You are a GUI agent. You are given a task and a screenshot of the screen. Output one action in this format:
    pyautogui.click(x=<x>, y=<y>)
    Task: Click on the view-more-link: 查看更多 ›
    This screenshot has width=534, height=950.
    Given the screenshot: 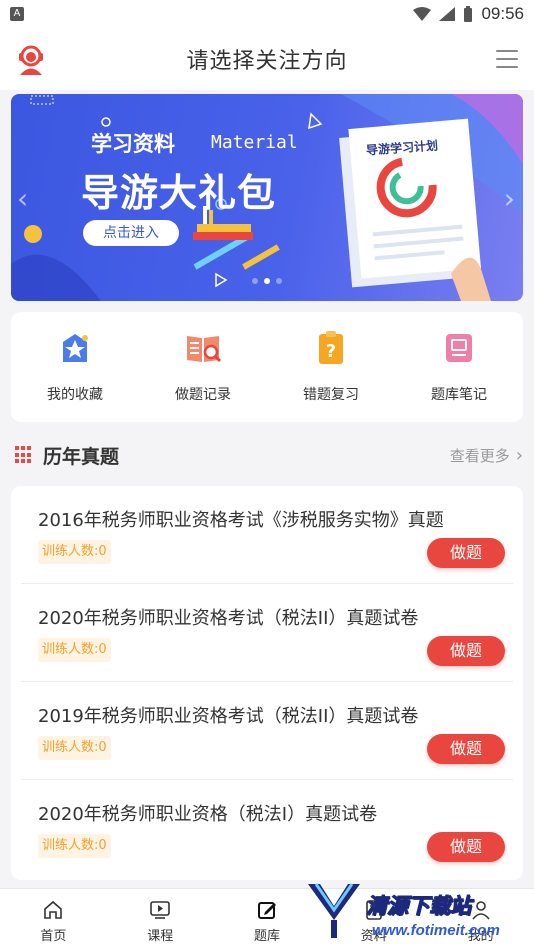 What is the action you would take?
    pyautogui.click(x=486, y=455)
    